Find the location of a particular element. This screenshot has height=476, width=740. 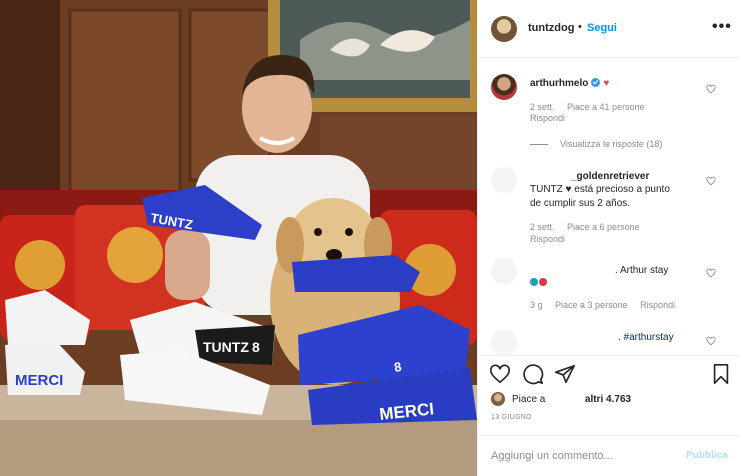

boot-label: MERCI is located at coordinates (39, 380).